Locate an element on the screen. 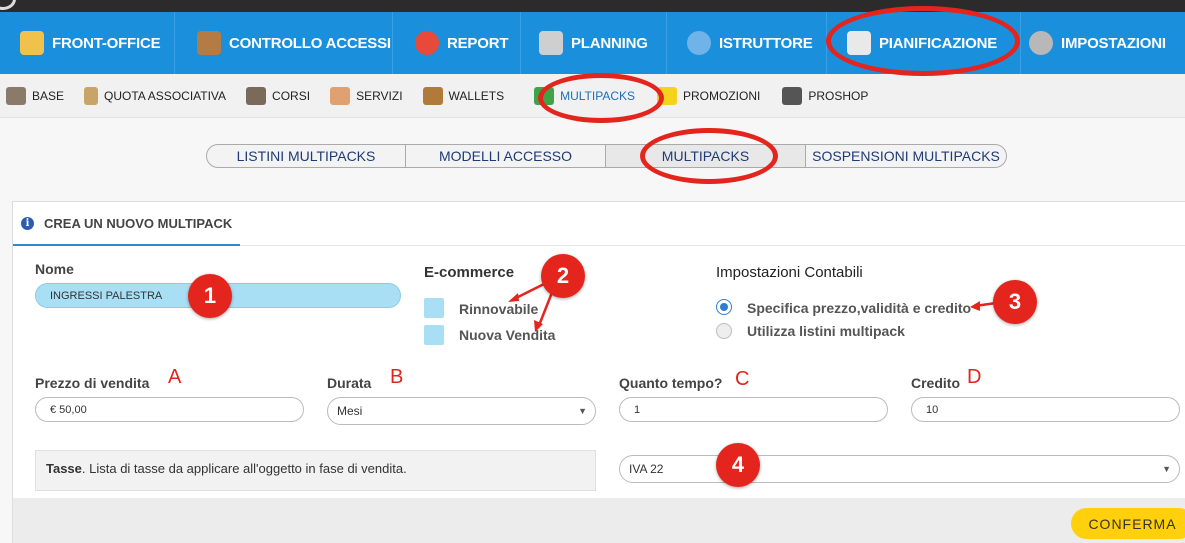 The image size is (1185, 543). prezzo-input: € 50,00 is located at coordinates (169, 409).